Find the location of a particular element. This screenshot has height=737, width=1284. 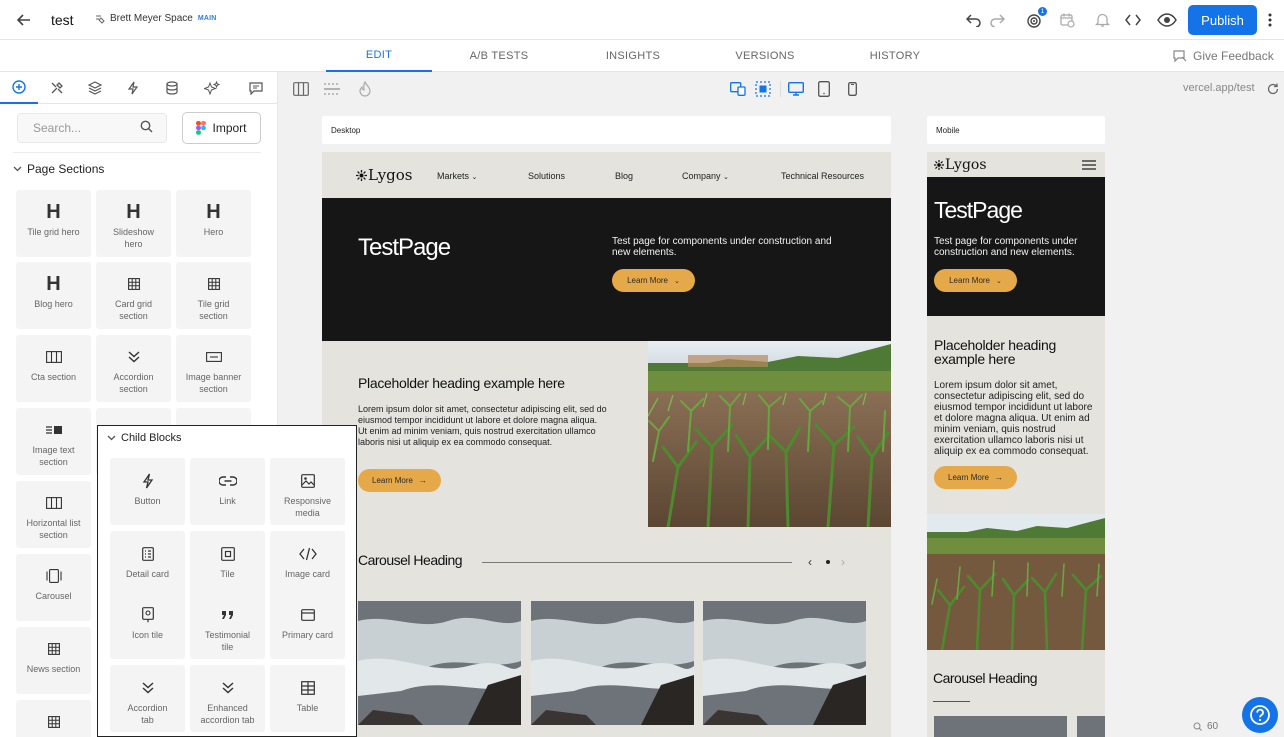

child-blocks-header: Child Blocks is located at coordinates (144, 438).